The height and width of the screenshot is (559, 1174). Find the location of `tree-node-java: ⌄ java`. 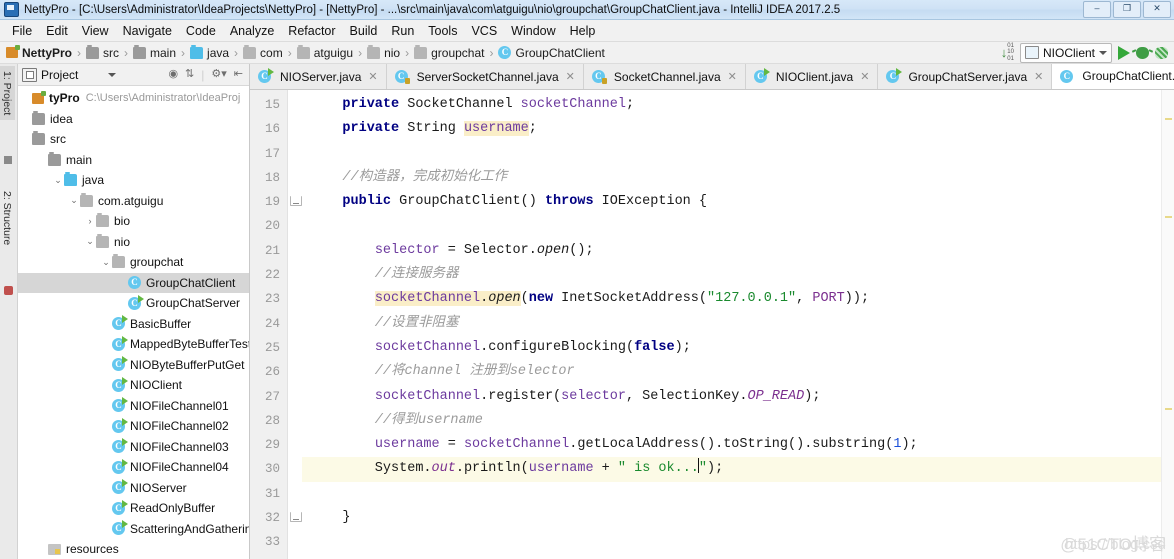

tree-node-java: ⌄ java is located at coordinates (133, 180).